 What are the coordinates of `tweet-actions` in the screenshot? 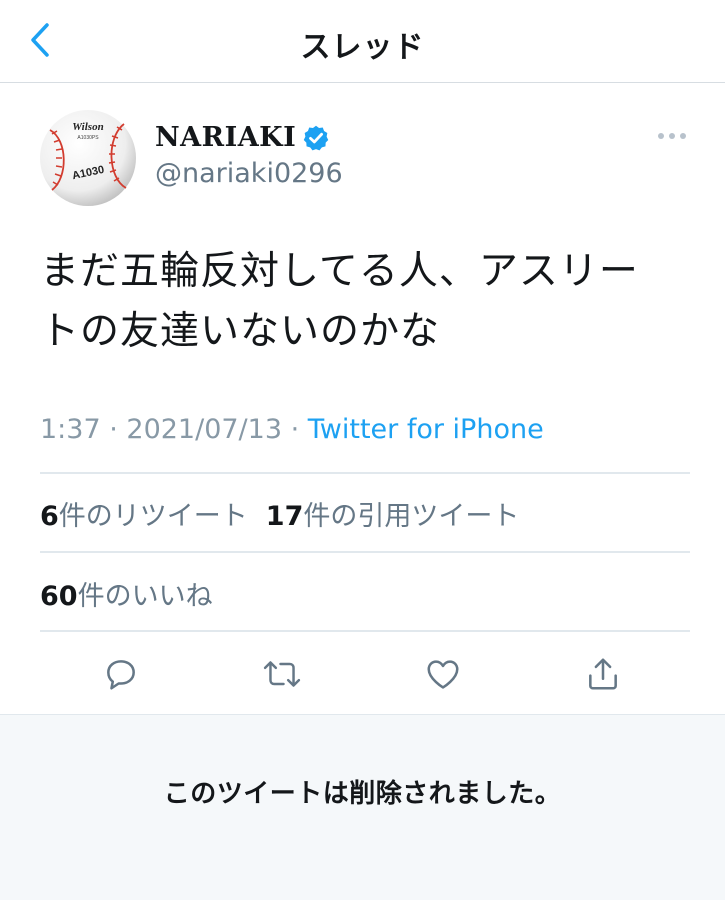 It's located at (362, 676).